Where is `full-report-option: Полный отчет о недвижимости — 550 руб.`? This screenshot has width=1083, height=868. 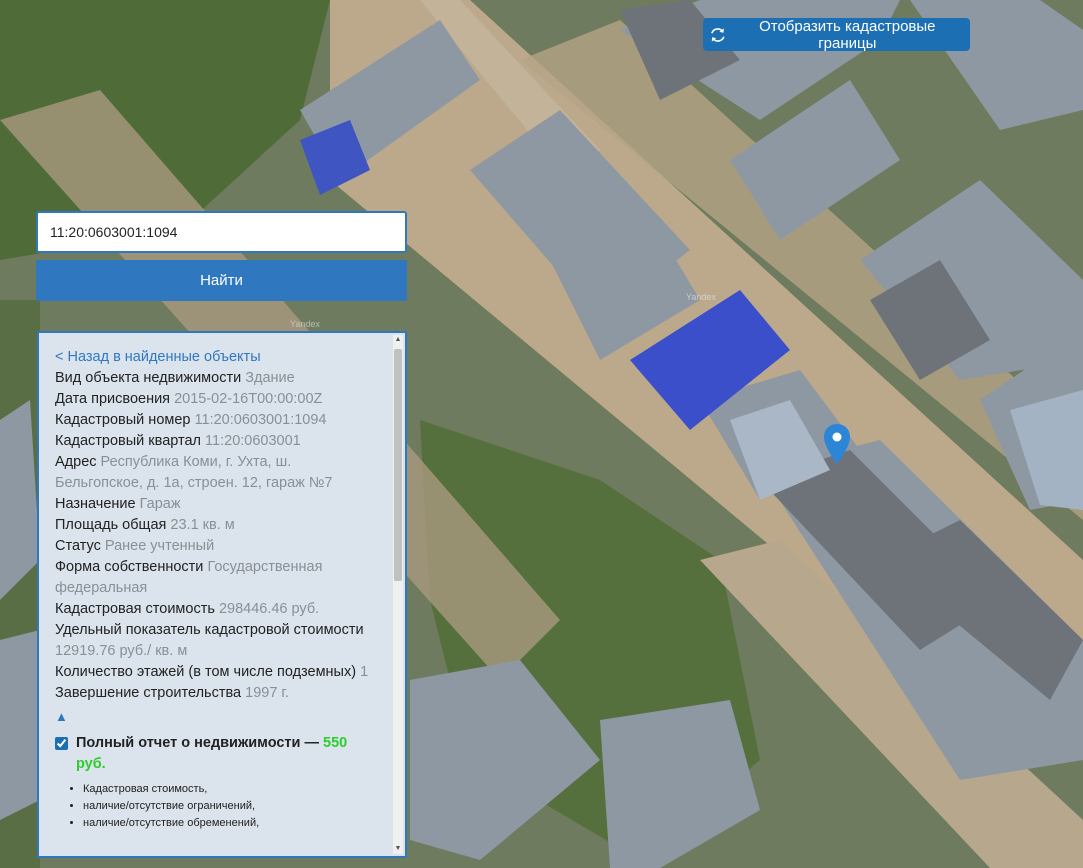
full-report-option: Полный отчет о недвижимости — 550 руб. is located at coordinates (215, 754).